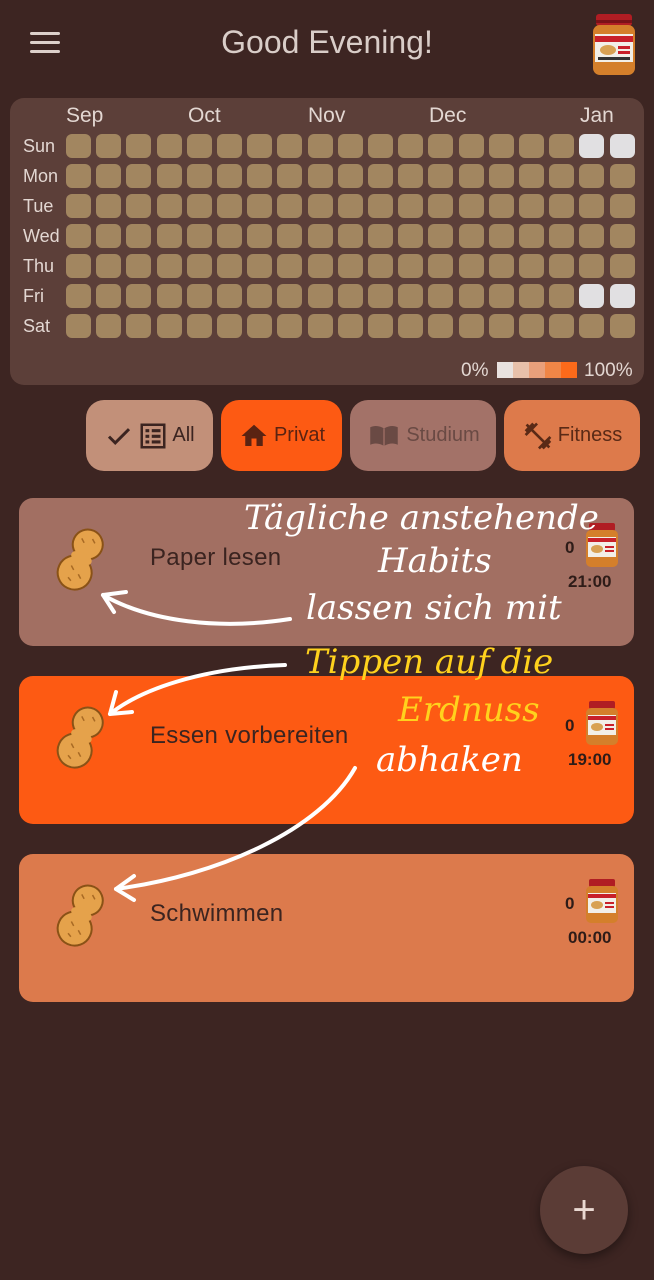 Image resolution: width=654 pixels, height=1280 pixels. I want to click on day-label: Mon, so click(41, 176).